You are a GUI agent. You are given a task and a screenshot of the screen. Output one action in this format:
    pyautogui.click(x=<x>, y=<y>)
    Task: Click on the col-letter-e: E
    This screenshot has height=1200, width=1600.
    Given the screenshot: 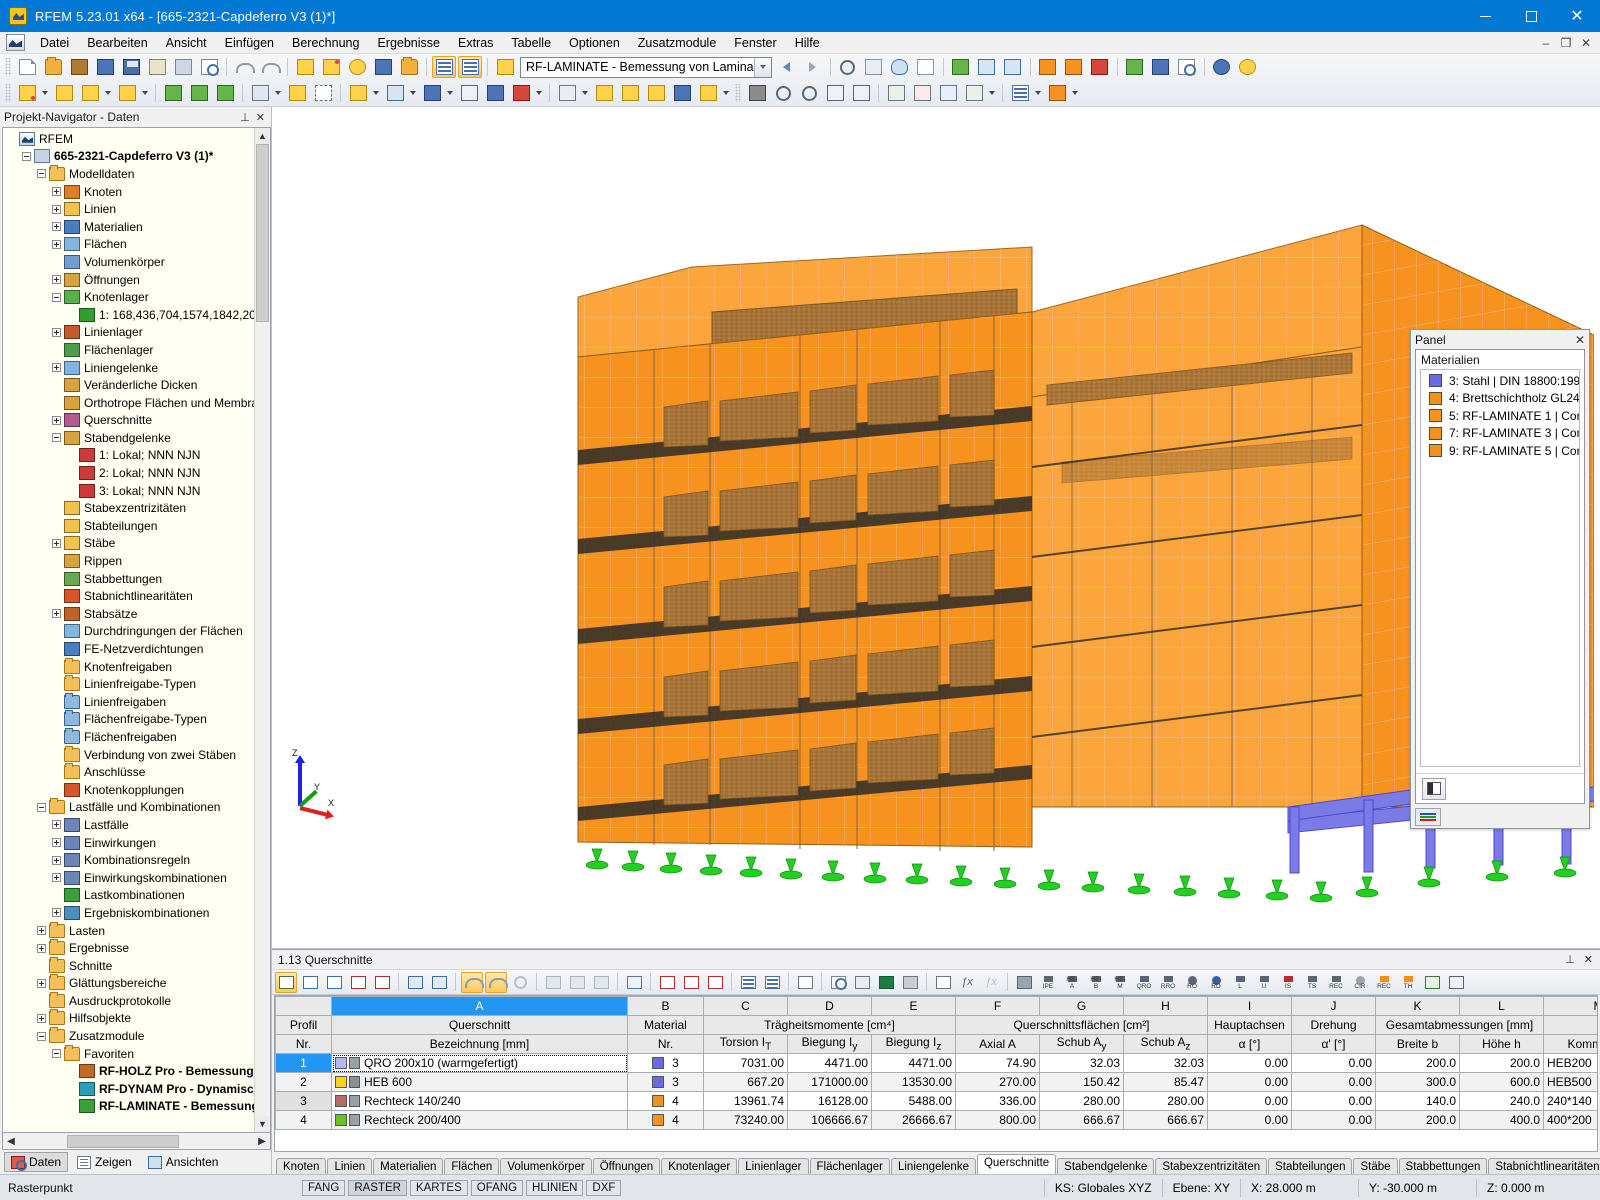 What is the action you would take?
    pyautogui.click(x=913, y=1006)
    